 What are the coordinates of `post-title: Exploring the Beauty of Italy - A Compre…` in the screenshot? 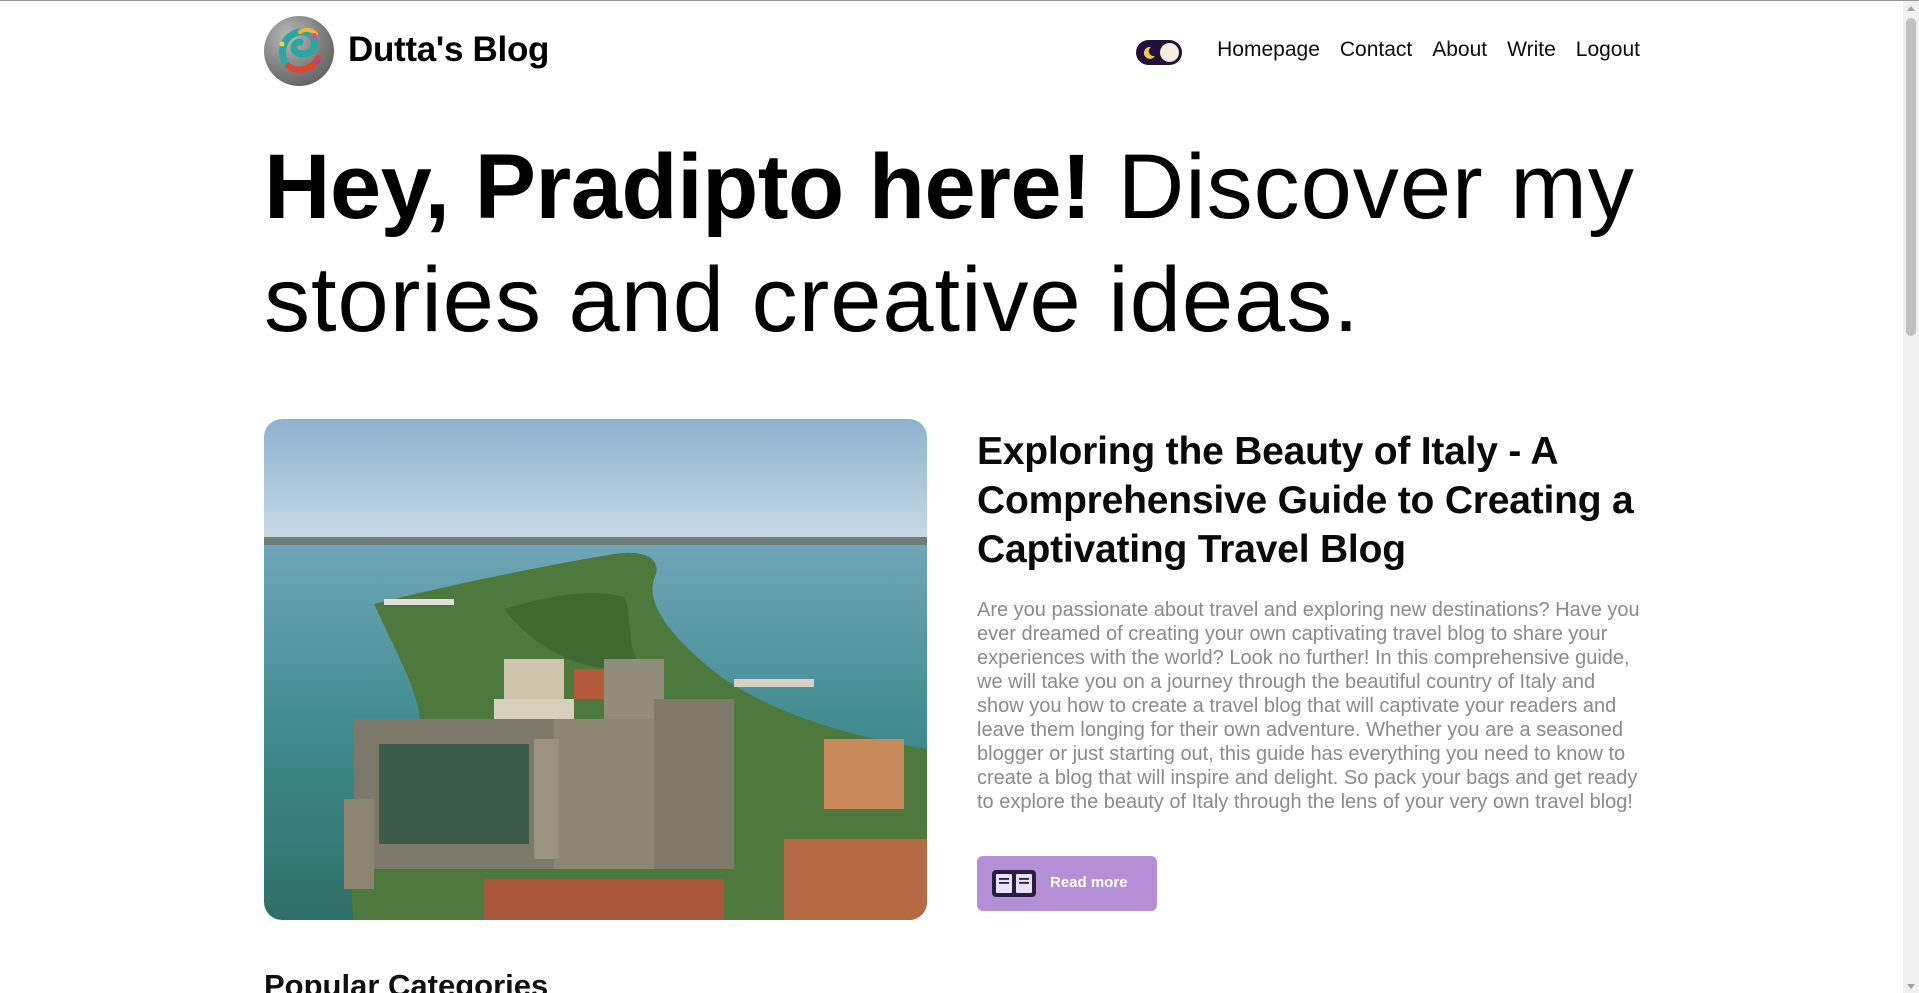 It's located at (1309, 500).